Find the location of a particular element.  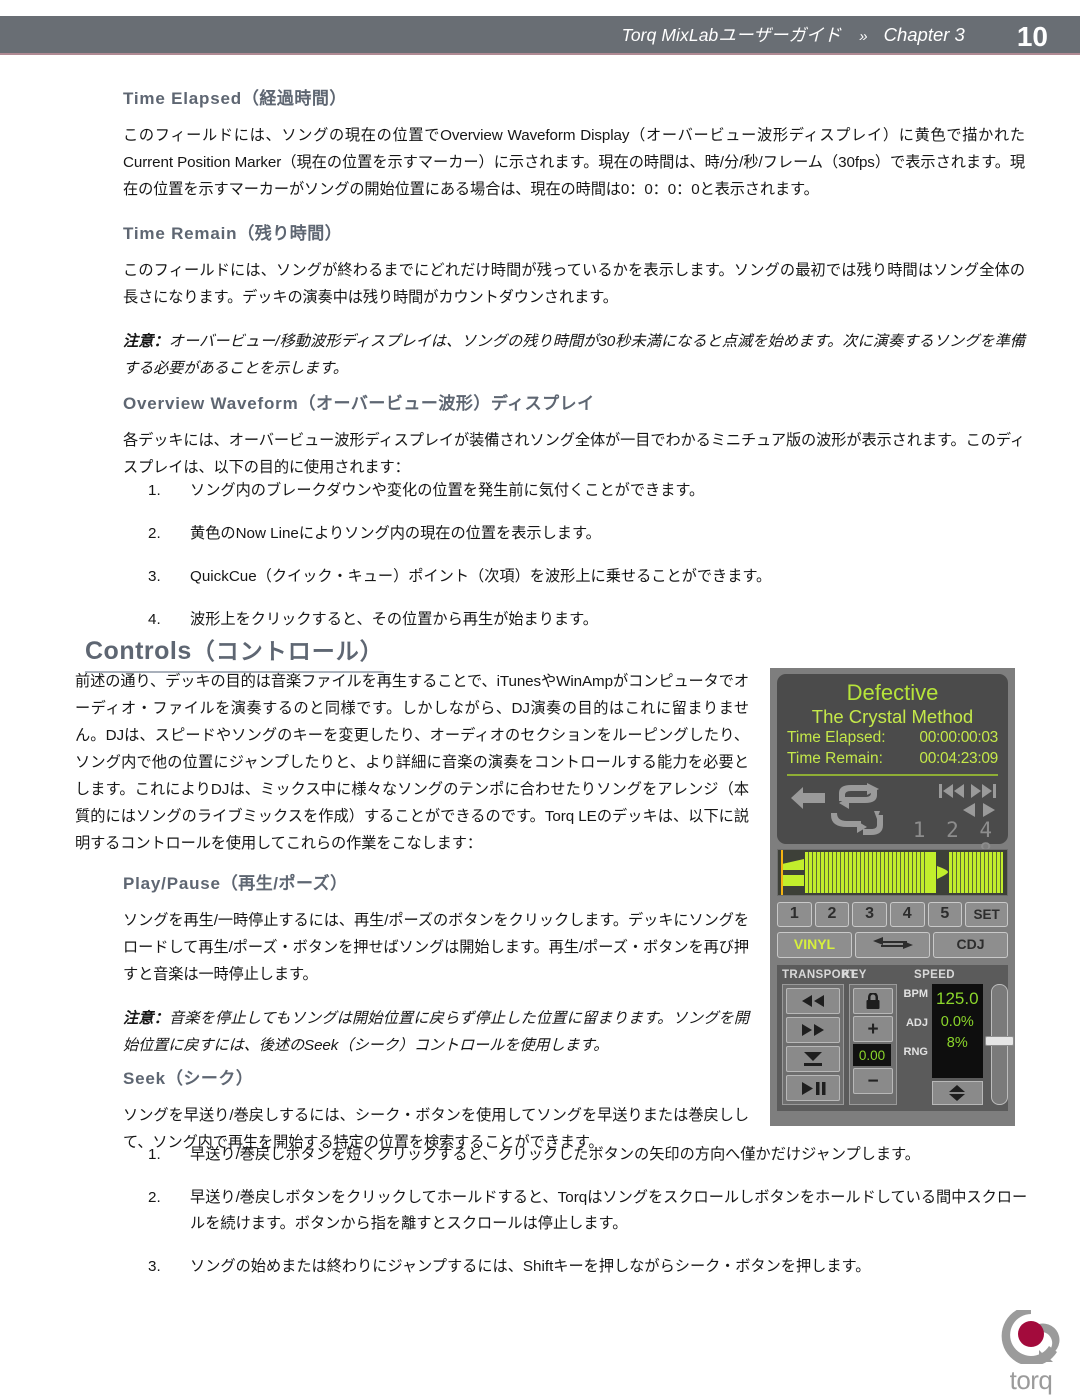

play-pause-icon is located at coordinates (814, 1088).